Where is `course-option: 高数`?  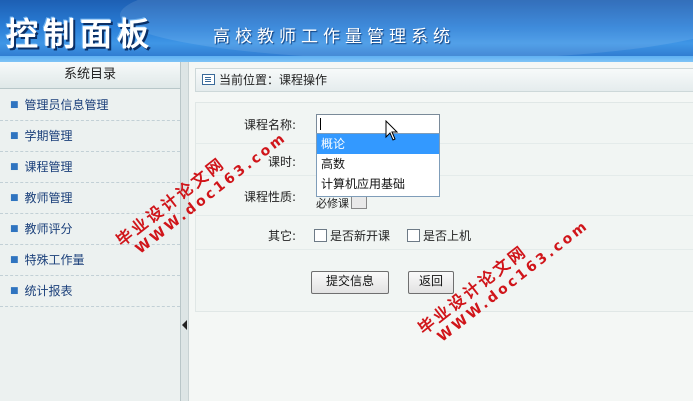
course-option: 高数 is located at coordinates (378, 164).